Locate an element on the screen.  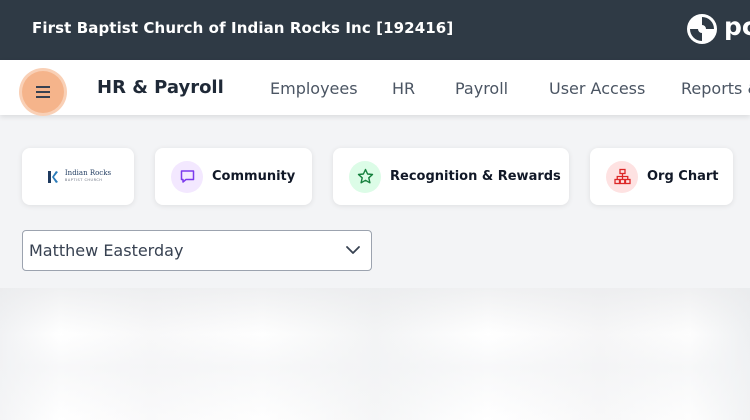
nav-link-hr: HR is located at coordinates (403, 88).